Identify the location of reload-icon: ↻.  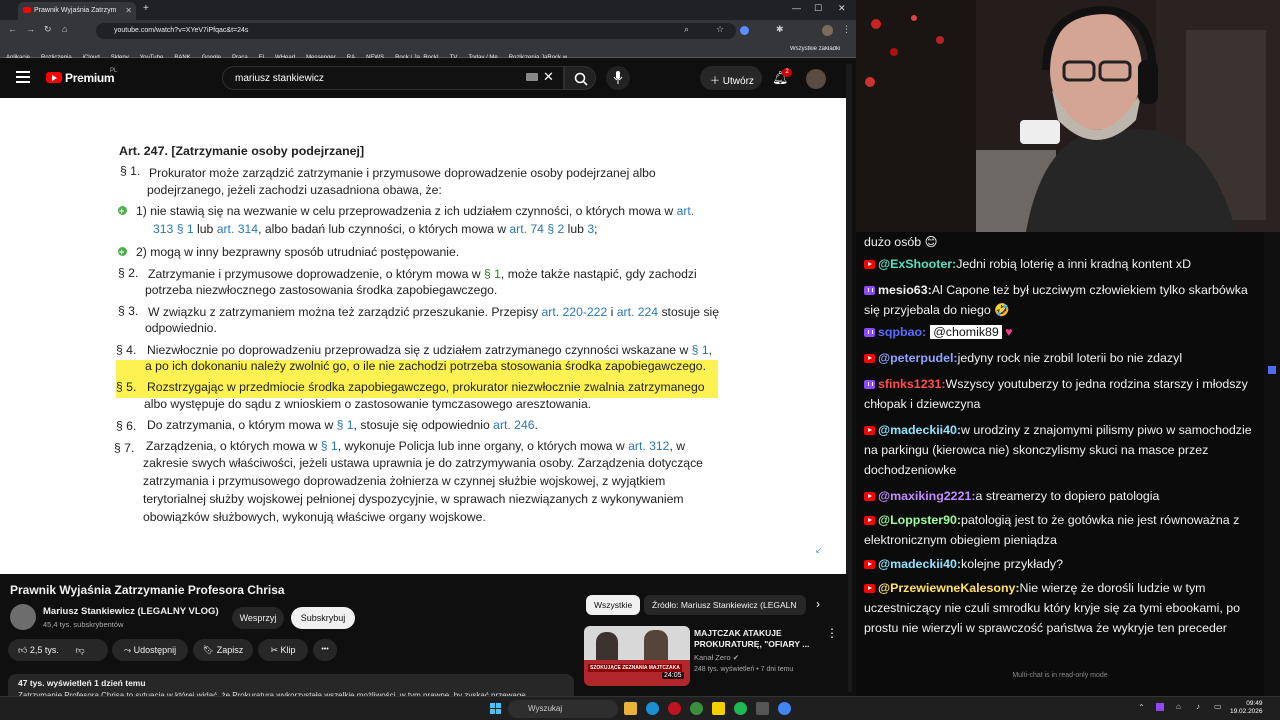
(48, 29).